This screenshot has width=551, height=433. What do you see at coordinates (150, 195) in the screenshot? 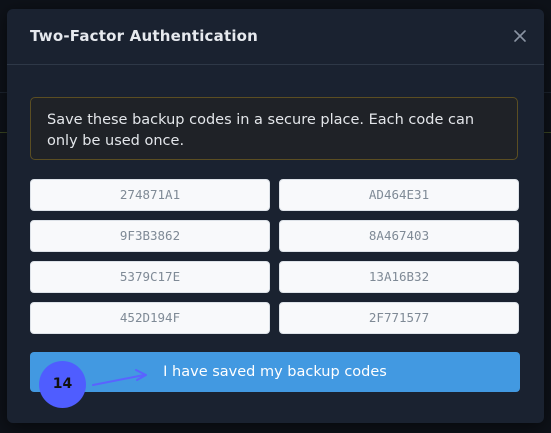
I see `backup-code: 274871A1` at bounding box center [150, 195].